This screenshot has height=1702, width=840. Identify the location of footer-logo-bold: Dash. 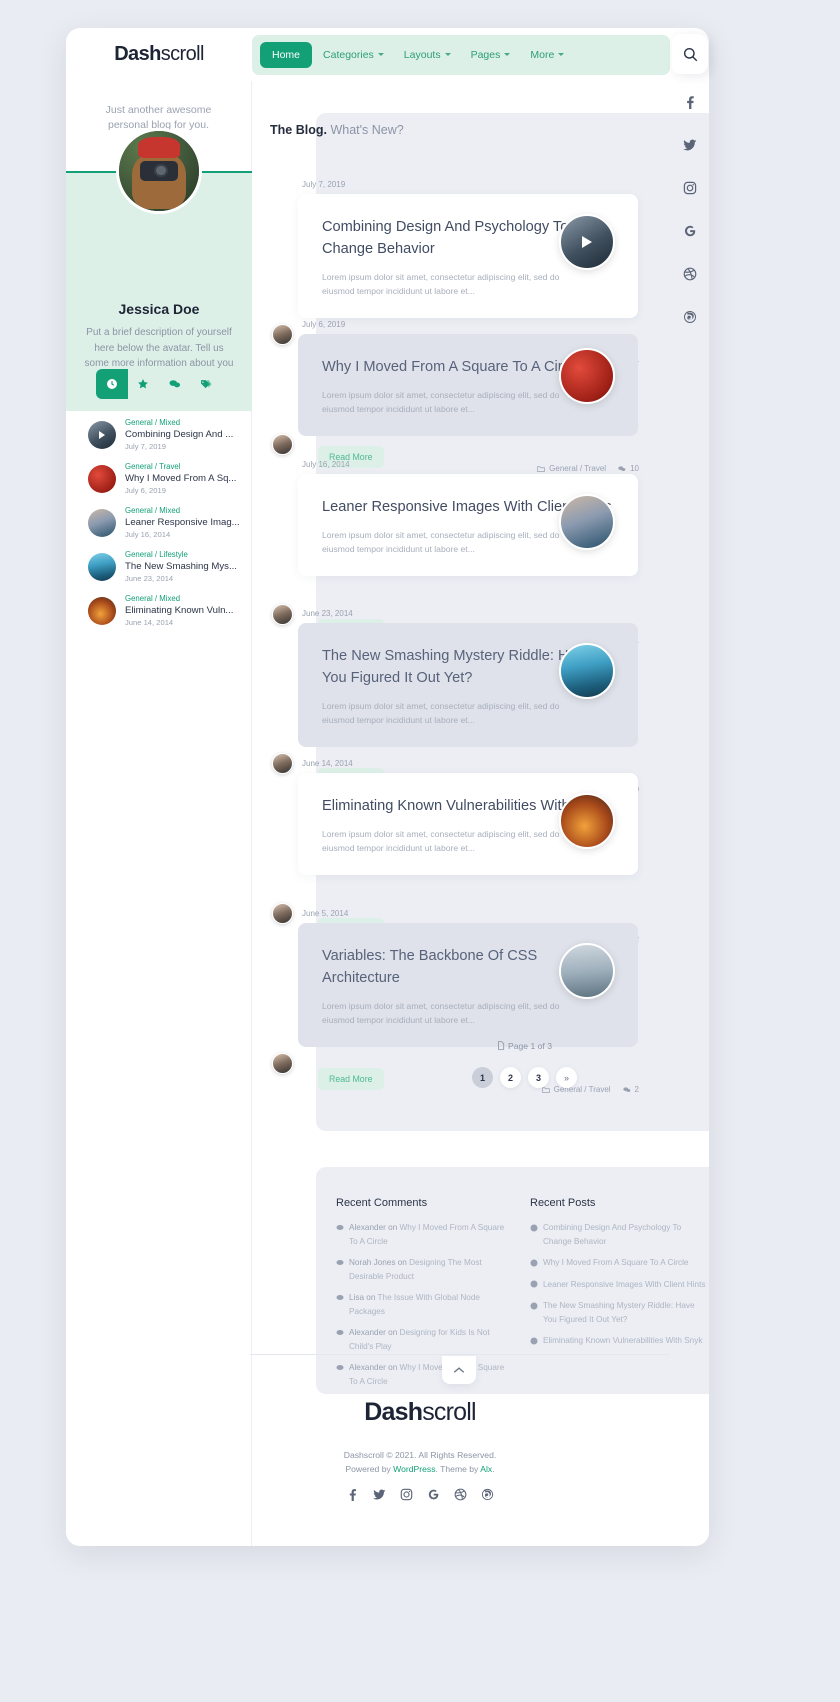
(393, 1412).